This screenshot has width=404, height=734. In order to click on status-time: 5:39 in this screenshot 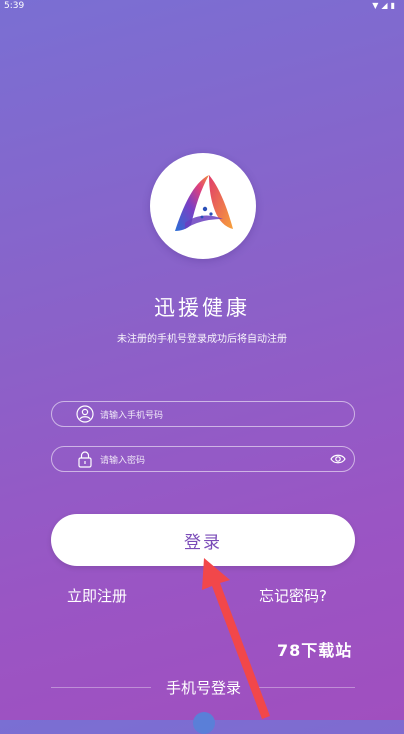, I will do `click(14, 6)`.